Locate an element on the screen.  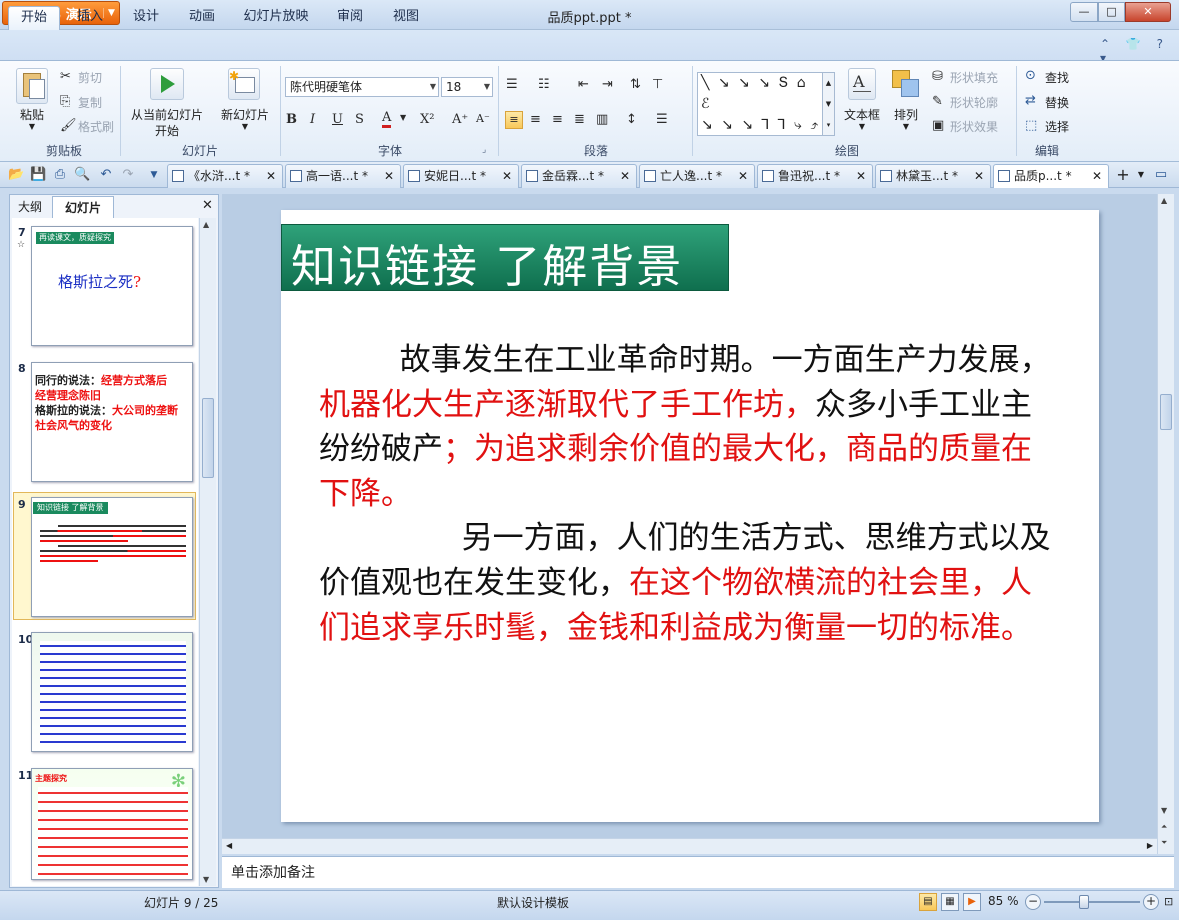
slideshow-view-button: ▶ is located at coordinates (972, 902).